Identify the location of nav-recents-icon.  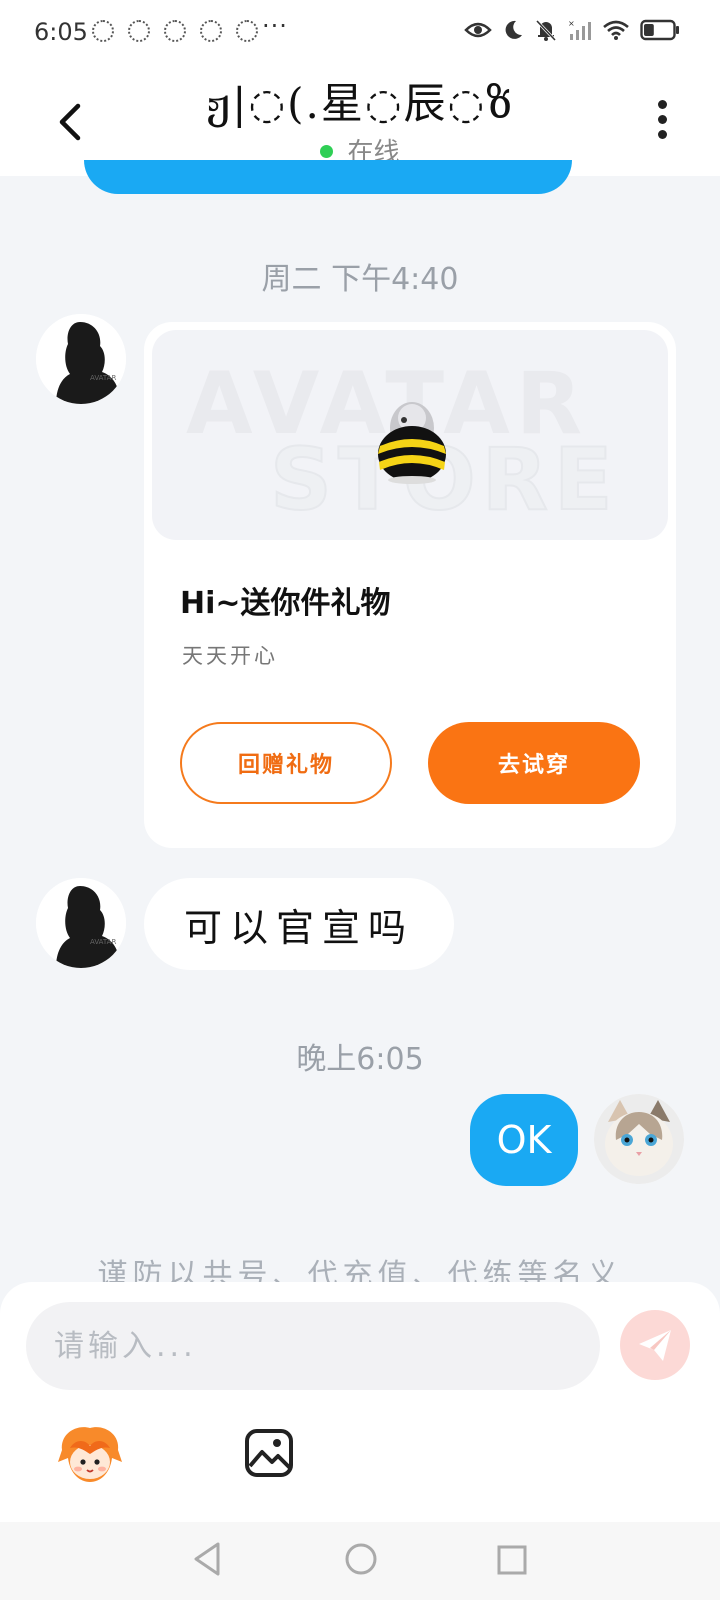
(512, 1560).